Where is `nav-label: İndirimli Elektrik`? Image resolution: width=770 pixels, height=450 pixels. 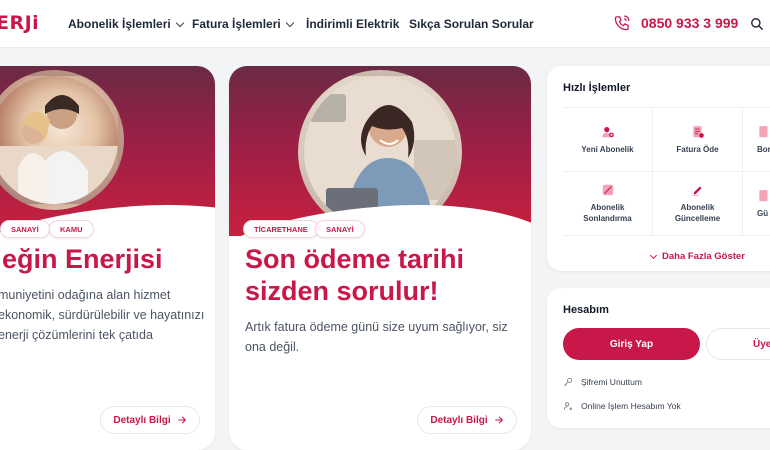
nav-label: İndirimli Elektrik is located at coordinates (353, 24).